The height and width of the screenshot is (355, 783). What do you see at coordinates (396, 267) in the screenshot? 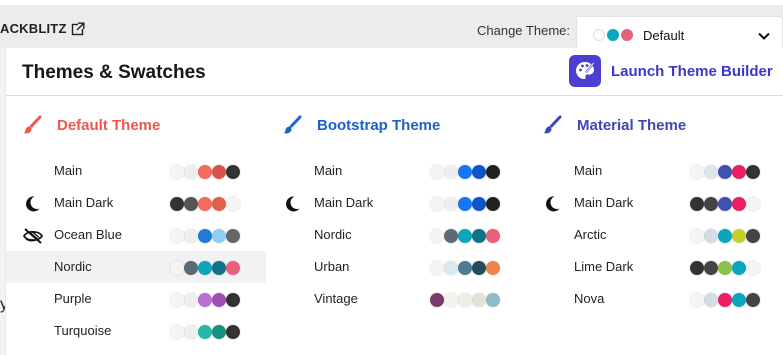
I see `theme-option: Urban` at bounding box center [396, 267].